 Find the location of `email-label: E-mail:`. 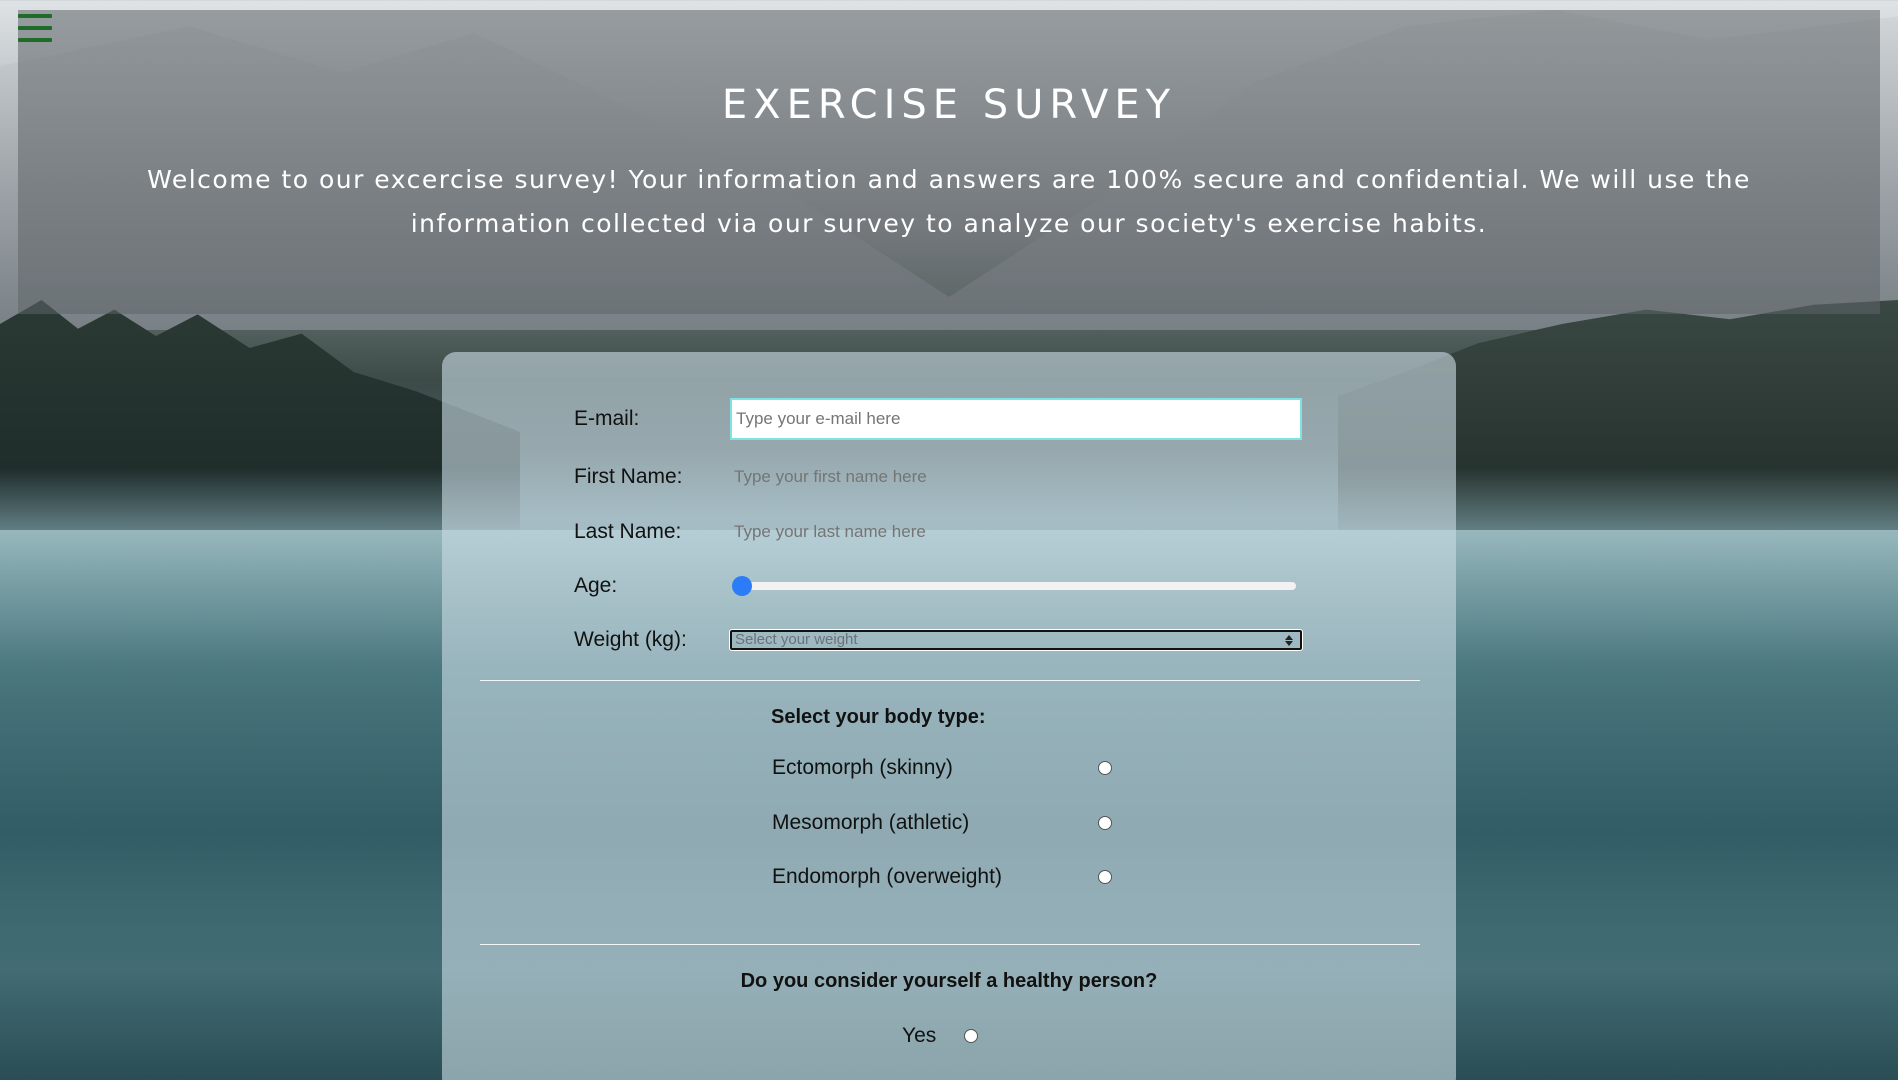

email-label: E-mail: is located at coordinates (607, 418).